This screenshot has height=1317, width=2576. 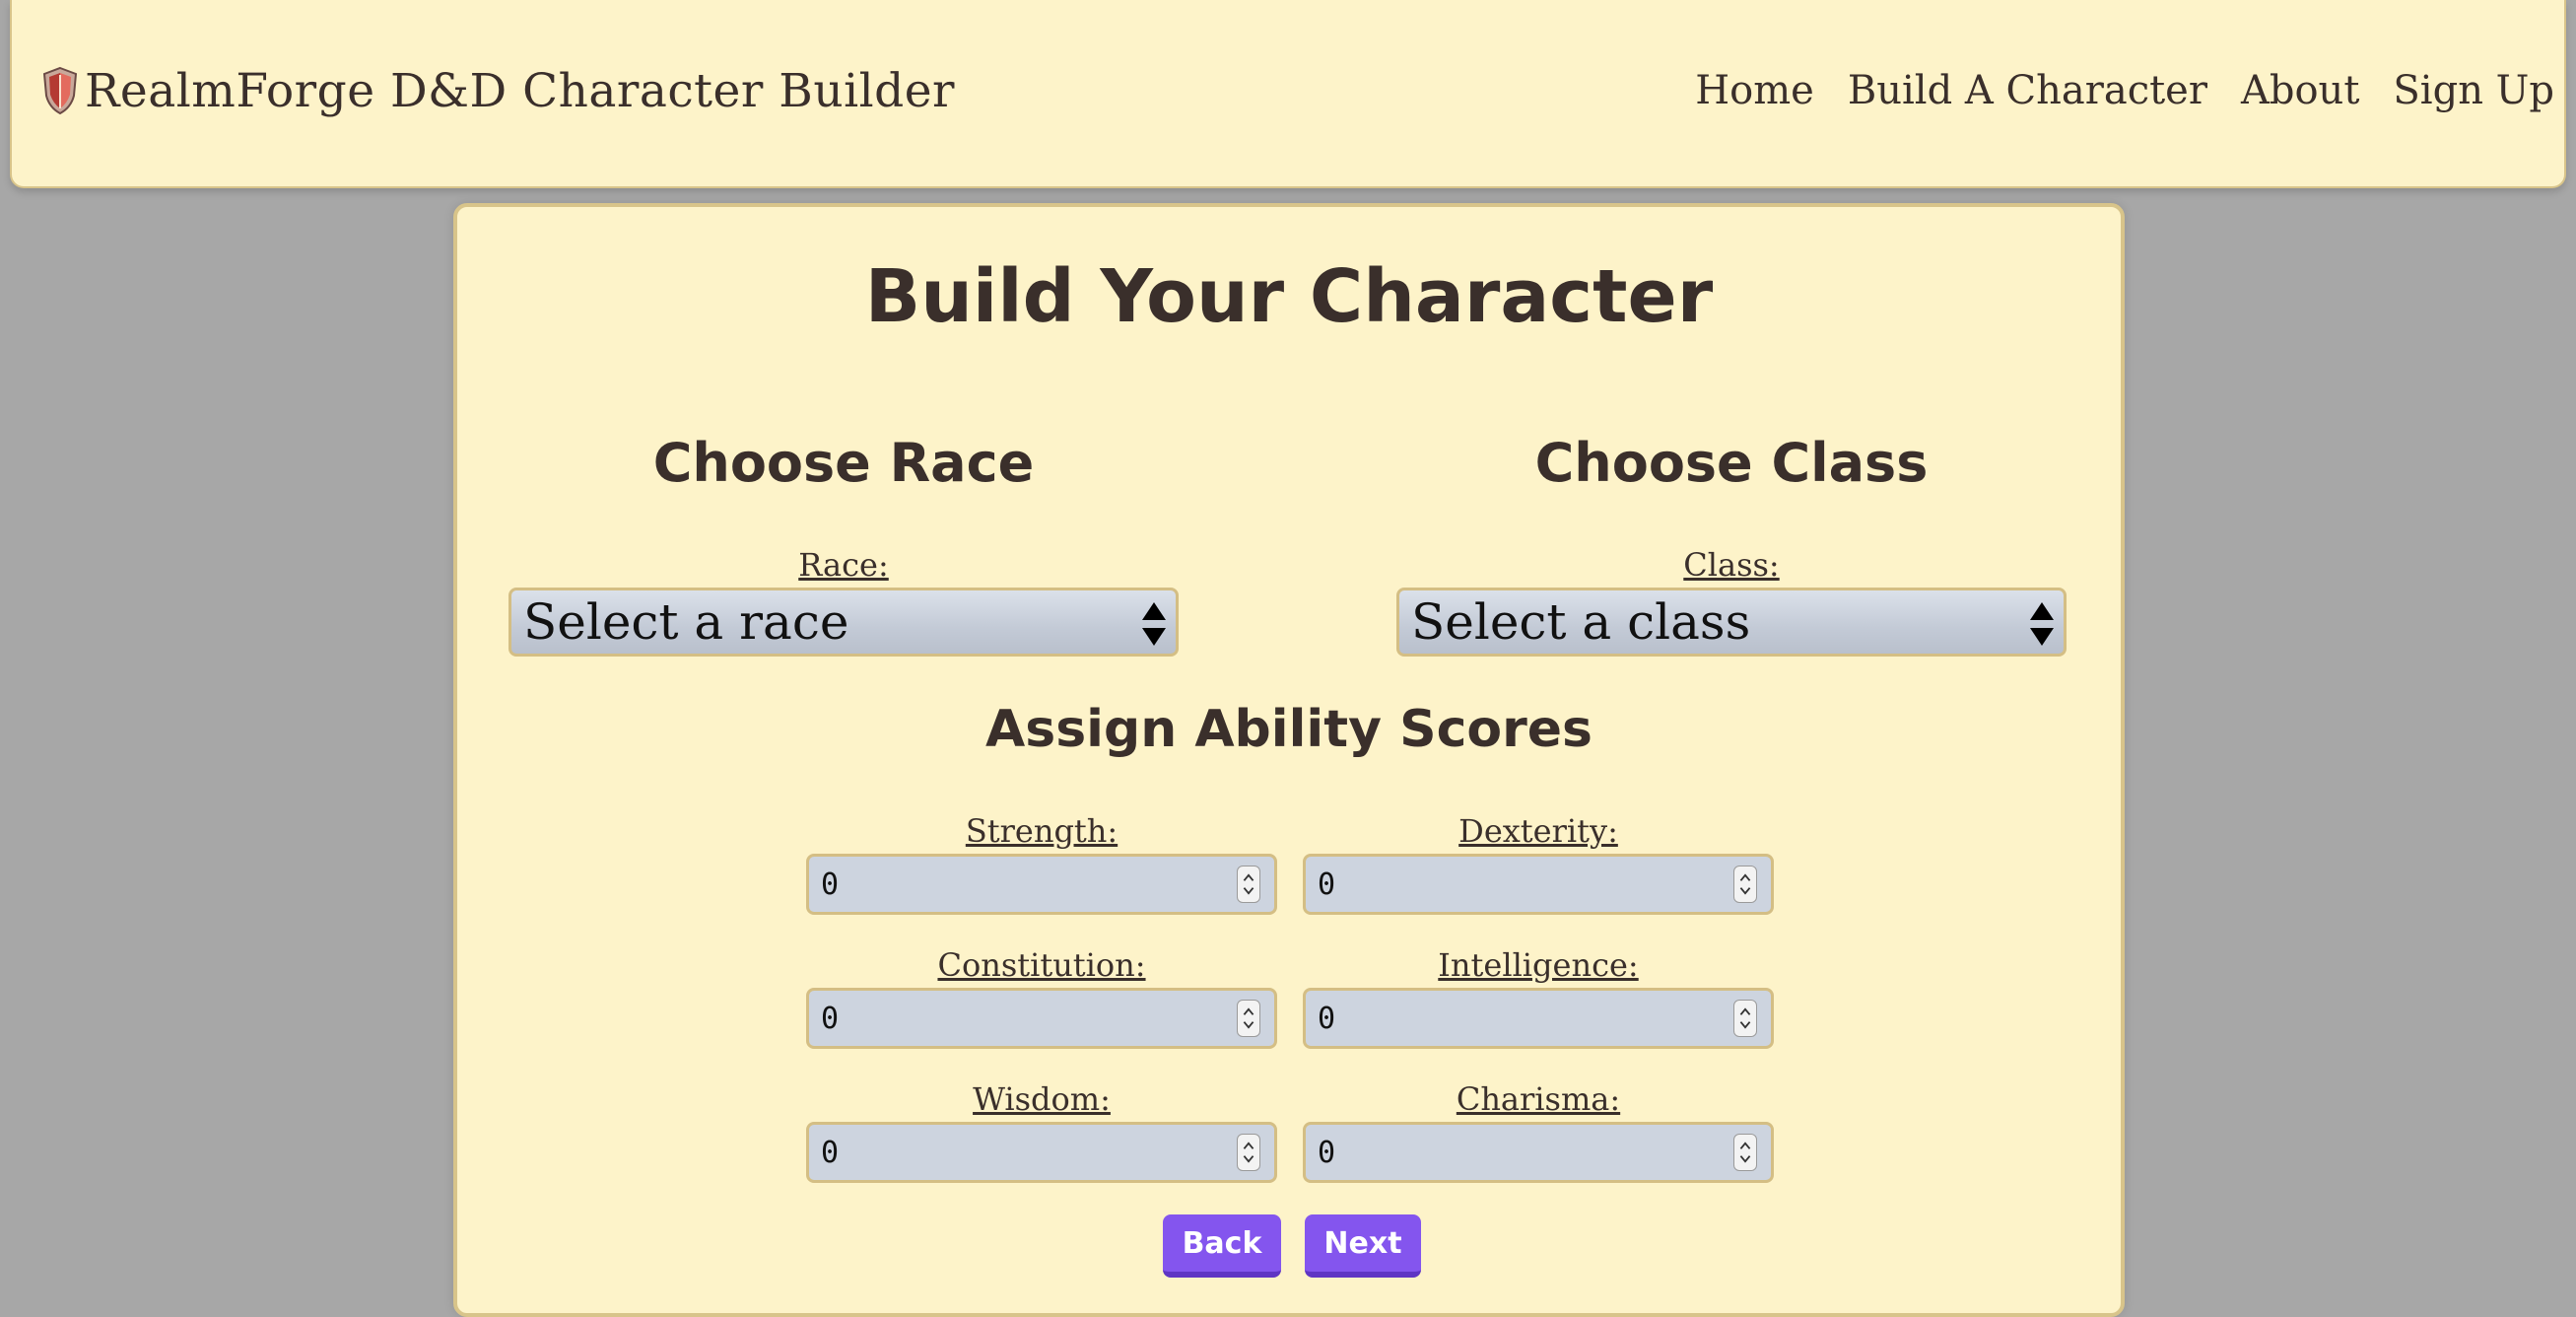 What do you see at coordinates (1327, 884) in the screenshot?
I see `dexterity-value: 0` at bounding box center [1327, 884].